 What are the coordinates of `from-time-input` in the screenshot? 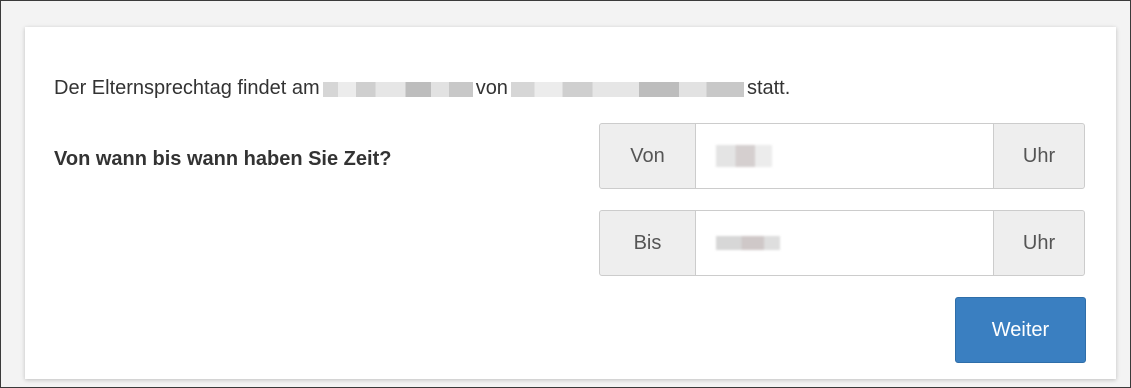 It's located at (844, 156).